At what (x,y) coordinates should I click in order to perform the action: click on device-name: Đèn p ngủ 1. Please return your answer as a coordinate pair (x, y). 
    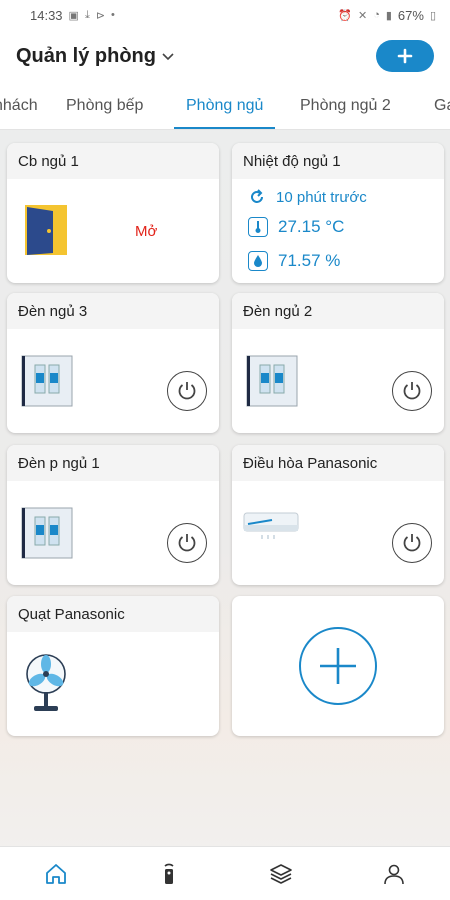
    Looking at the image, I should click on (113, 463).